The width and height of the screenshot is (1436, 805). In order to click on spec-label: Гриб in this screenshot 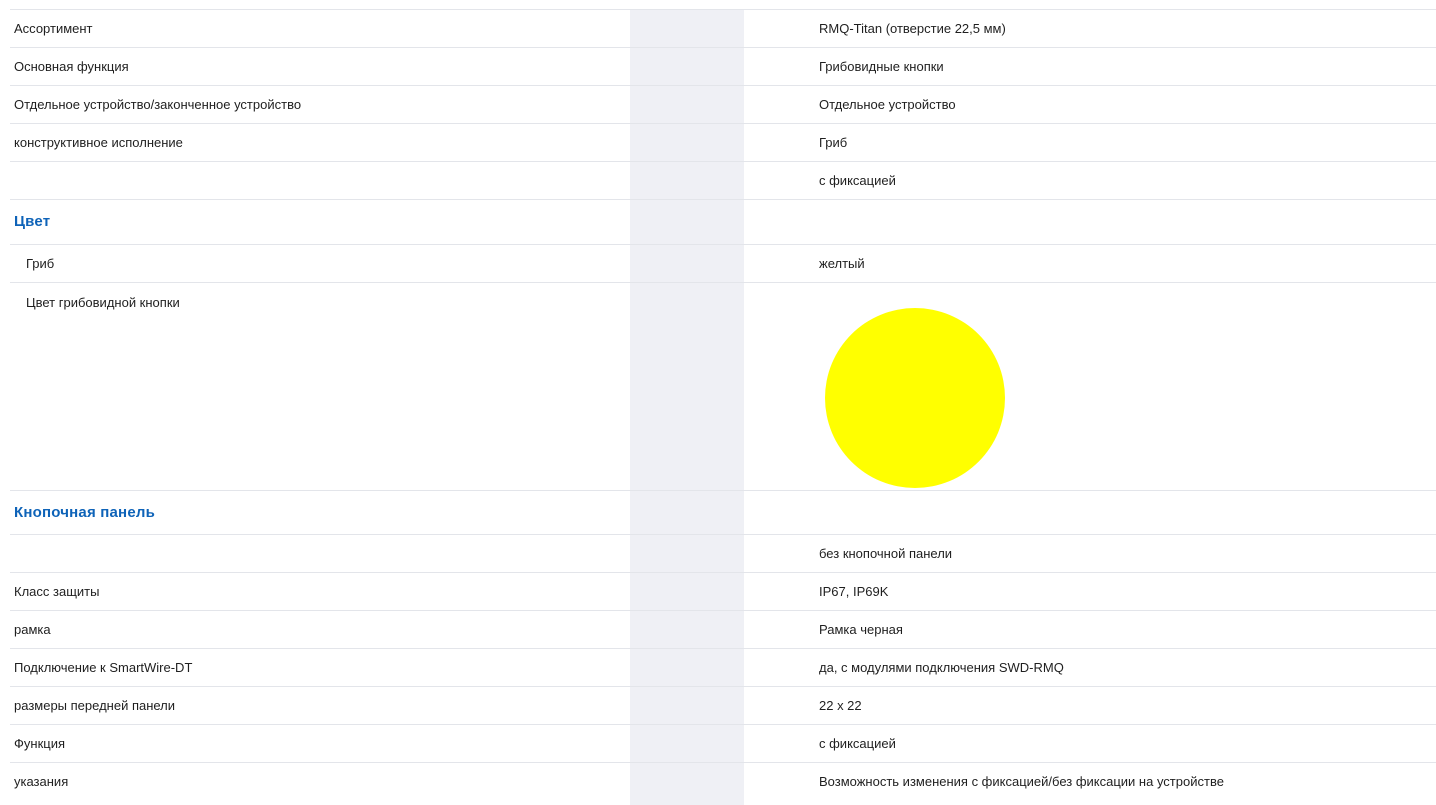, I will do `click(40, 263)`.